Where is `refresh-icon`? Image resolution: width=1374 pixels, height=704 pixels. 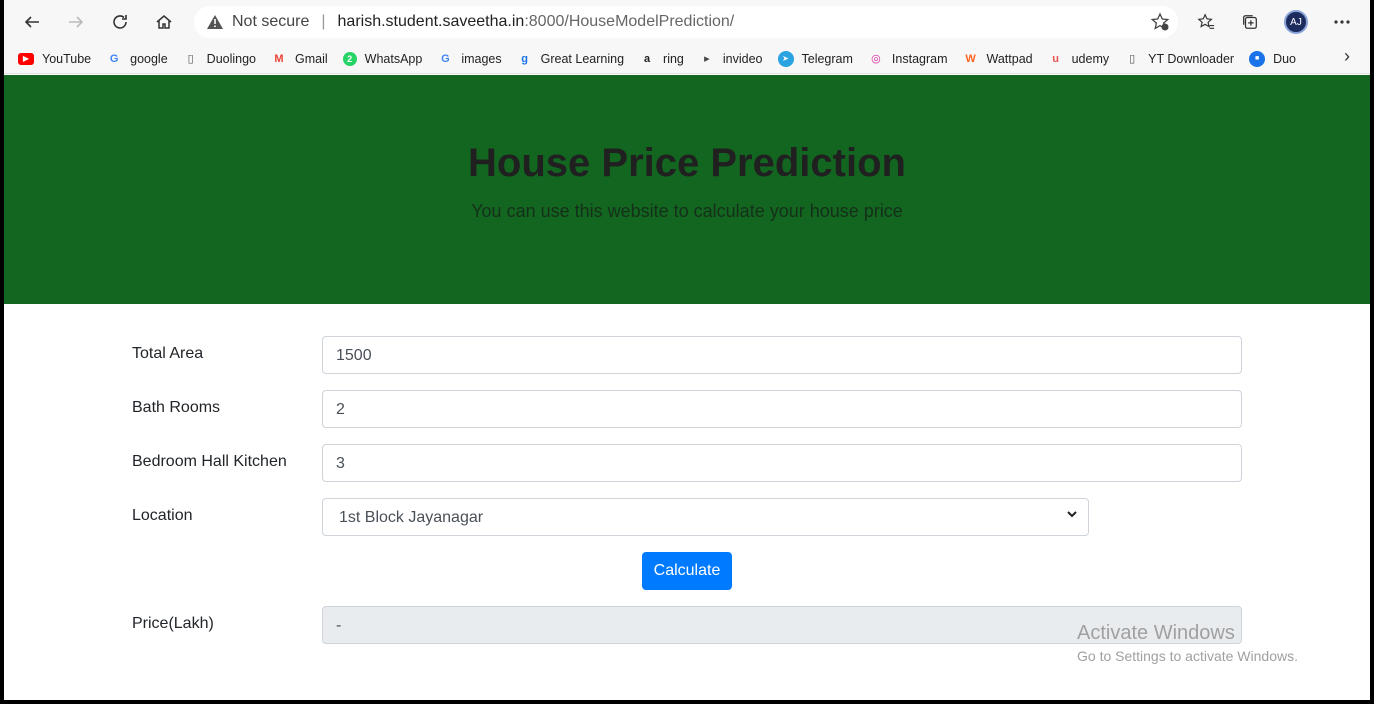
refresh-icon is located at coordinates (120, 22).